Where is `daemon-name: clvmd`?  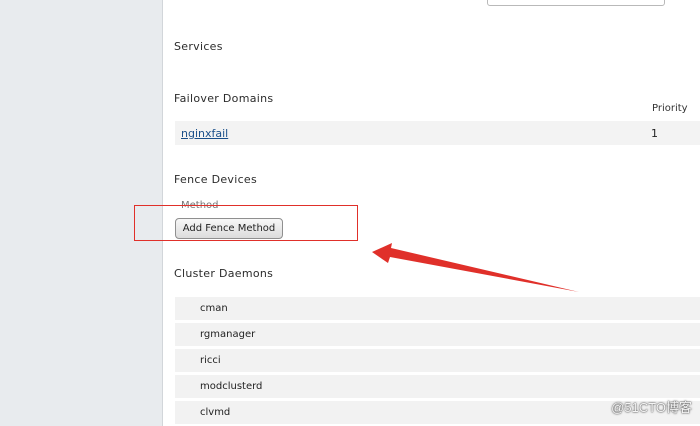
daemon-name: clvmd is located at coordinates (215, 412).